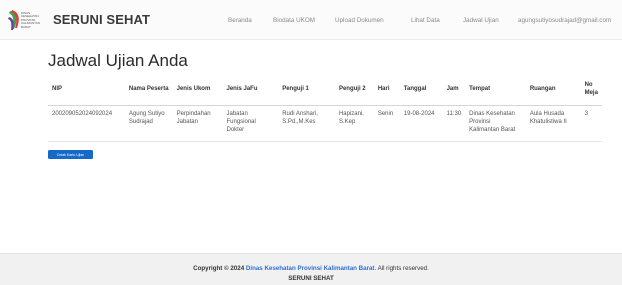 Image resolution: width=622 pixels, height=285 pixels. What do you see at coordinates (13, 19) in the screenshot?
I see `ribbon-icon` at bounding box center [13, 19].